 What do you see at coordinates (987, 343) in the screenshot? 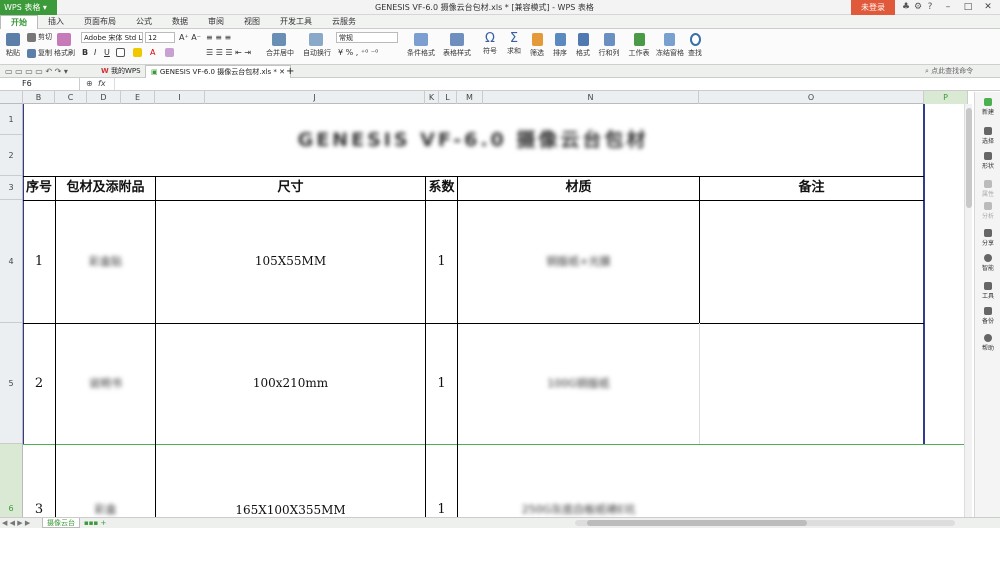
I see `sidebar-help: 帮助` at bounding box center [987, 343].